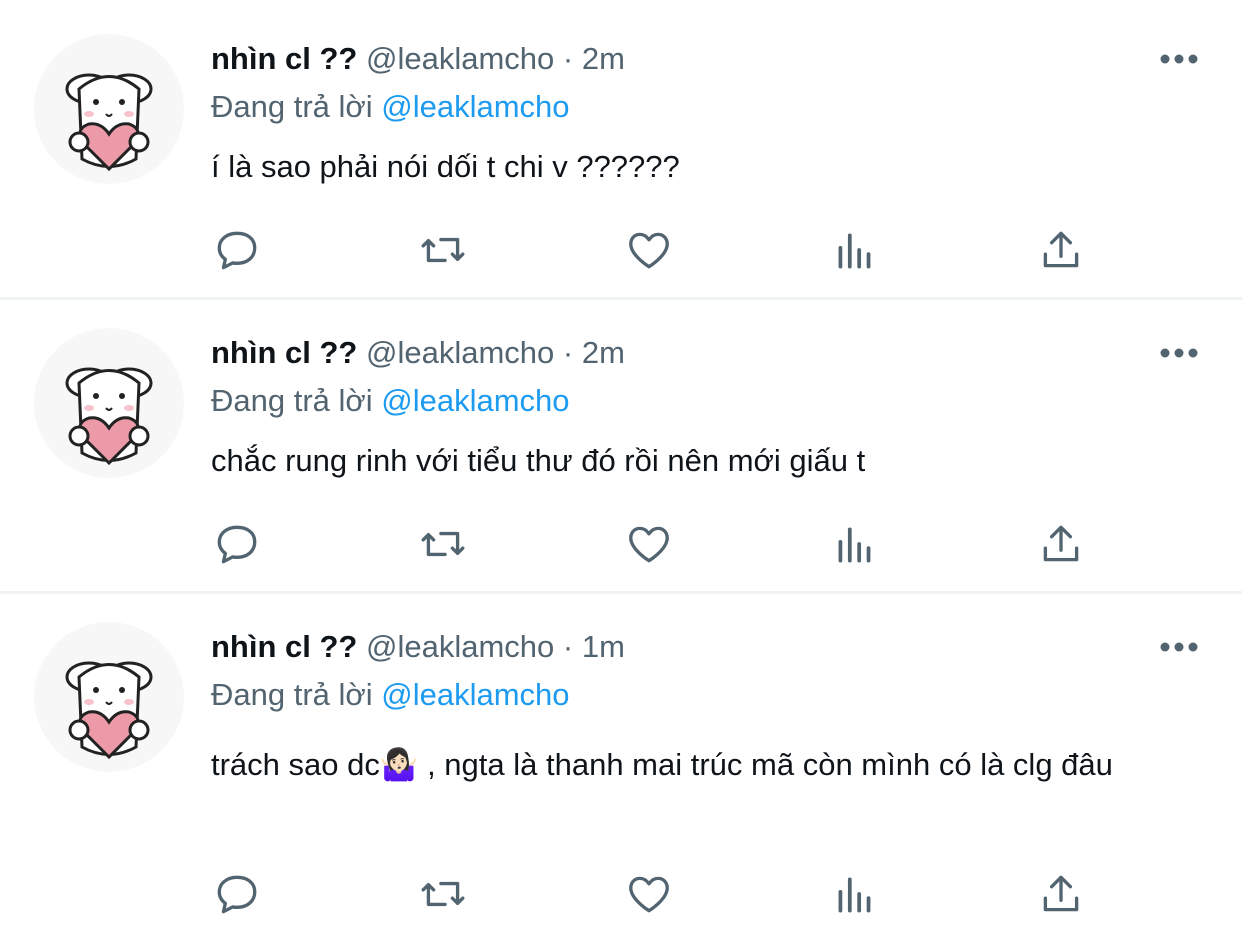  What do you see at coordinates (445, 166) in the screenshot?
I see `tweet-text: í là sao phải nói dối t chi v ??????` at bounding box center [445, 166].